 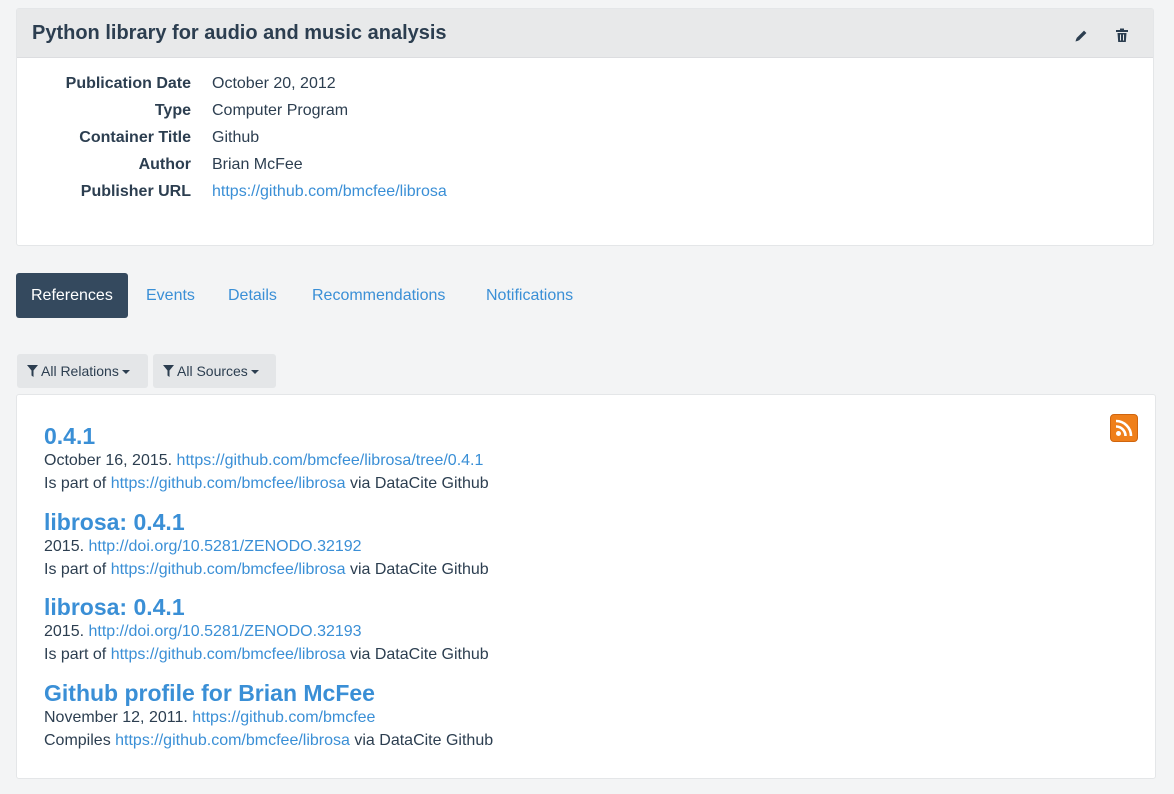 I want to click on tab-notifications: Notifications, so click(x=529, y=295).